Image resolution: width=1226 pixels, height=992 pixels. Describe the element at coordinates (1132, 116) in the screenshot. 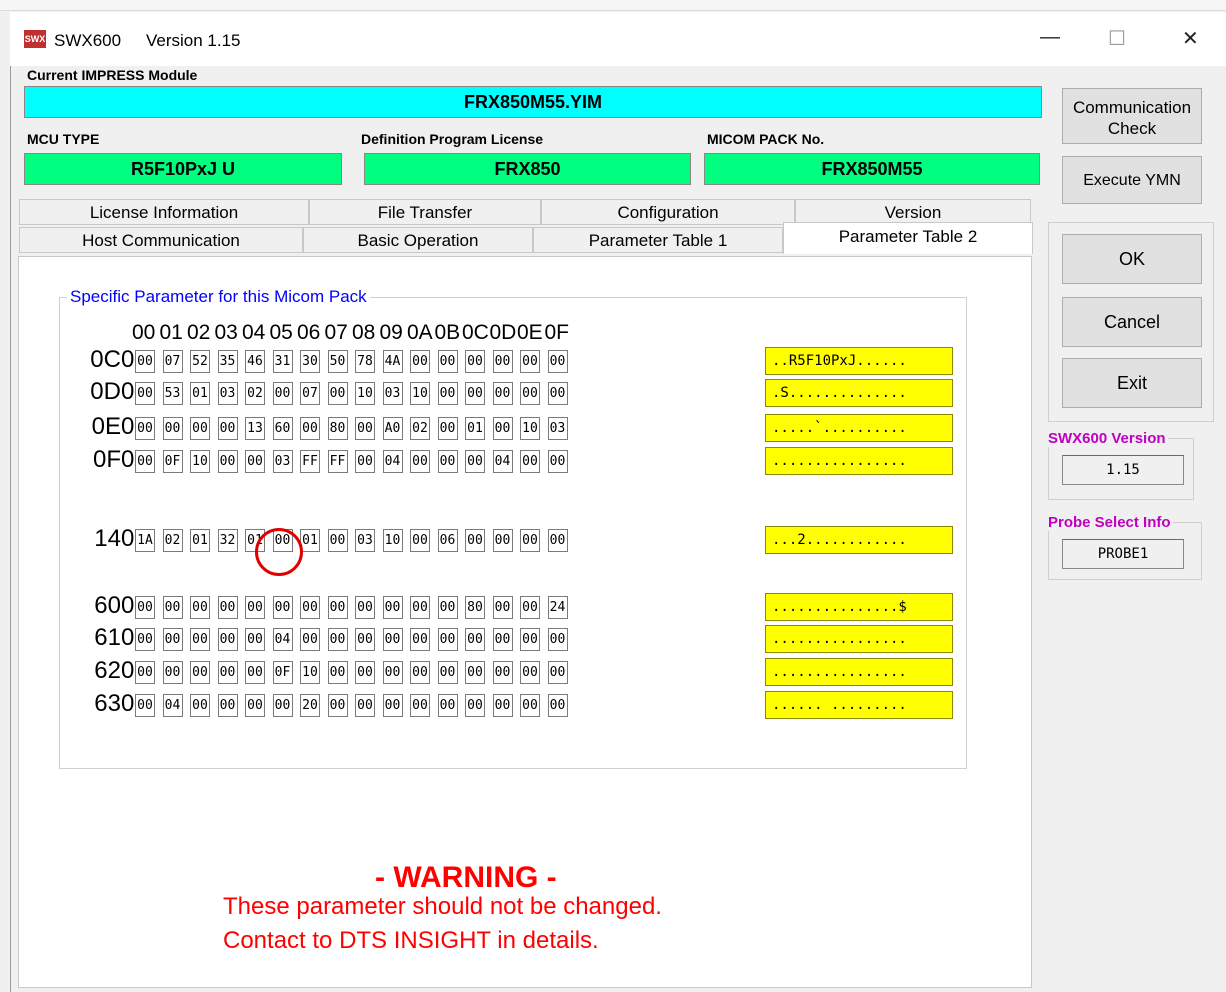

I see `communication-check-button: Communication Check` at that location.